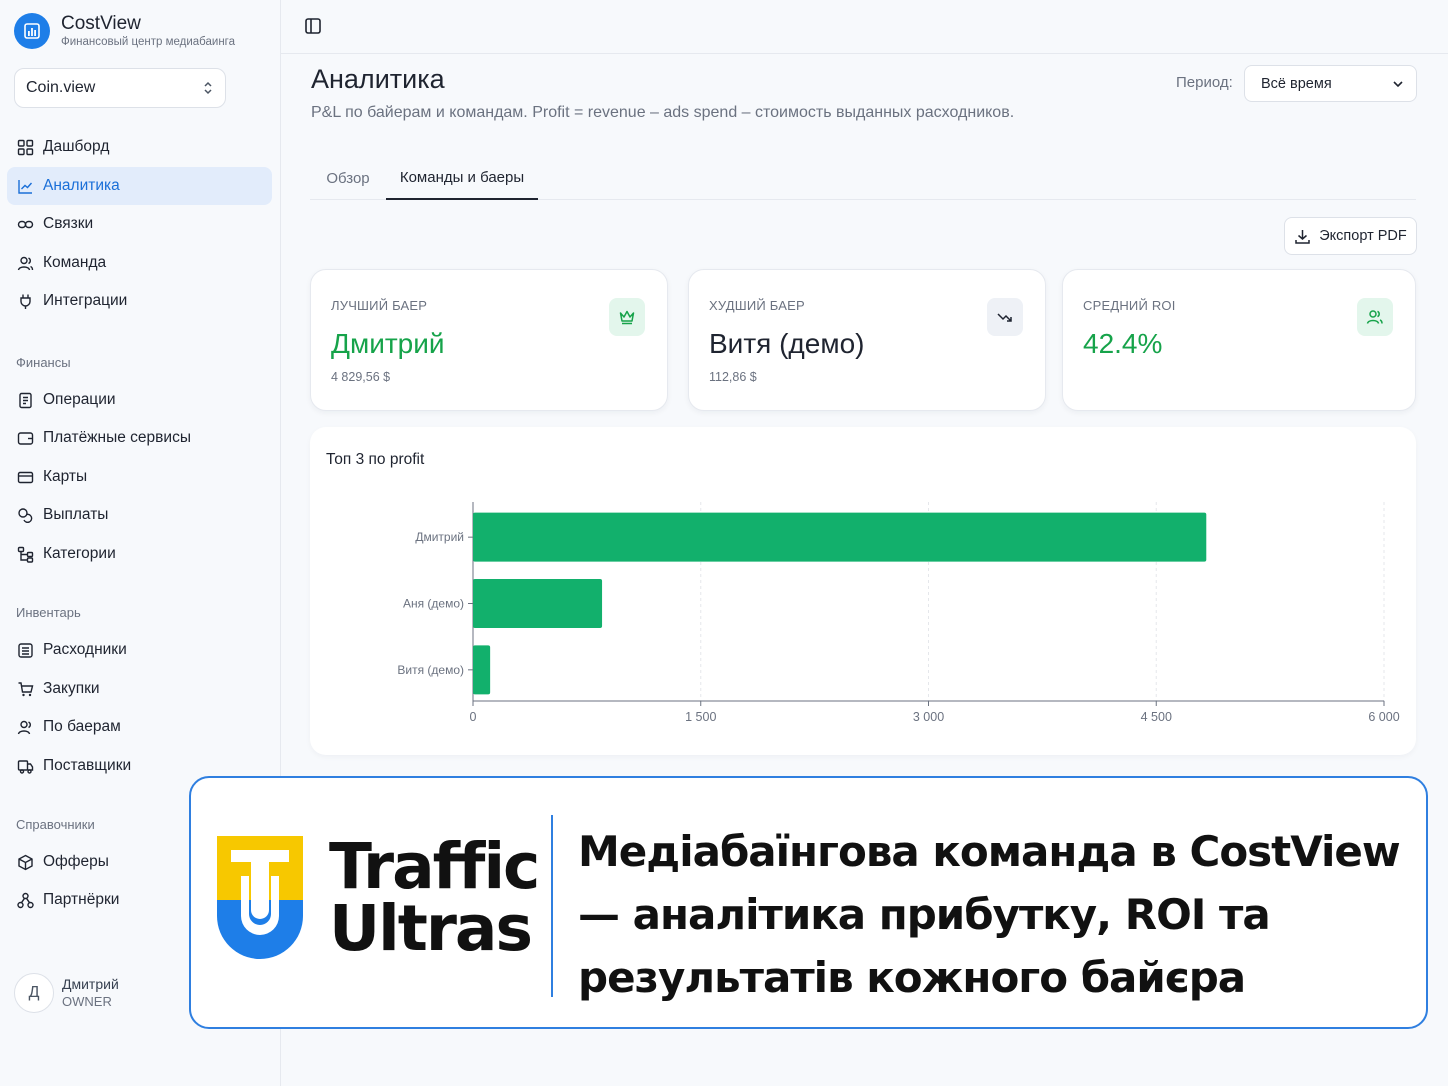 The width and height of the screenshot is (1448, 1086). What do you see at coordinates (25, 400) in the screenshot?
I see `receipt-icon` at bounding box center [25, 400].